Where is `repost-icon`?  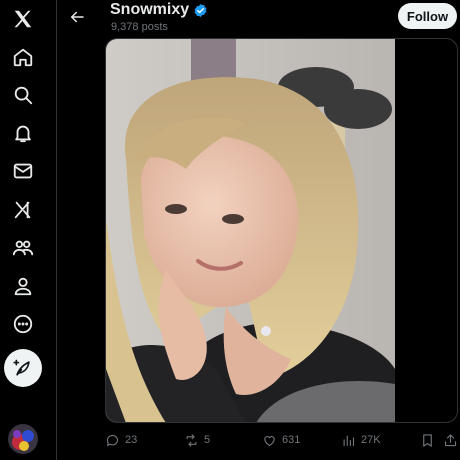 repost-icon is located at coordinates (191, 440).